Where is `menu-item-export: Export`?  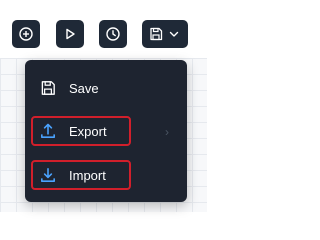
menu-item-export: Export is located at coordinates (81, 131).